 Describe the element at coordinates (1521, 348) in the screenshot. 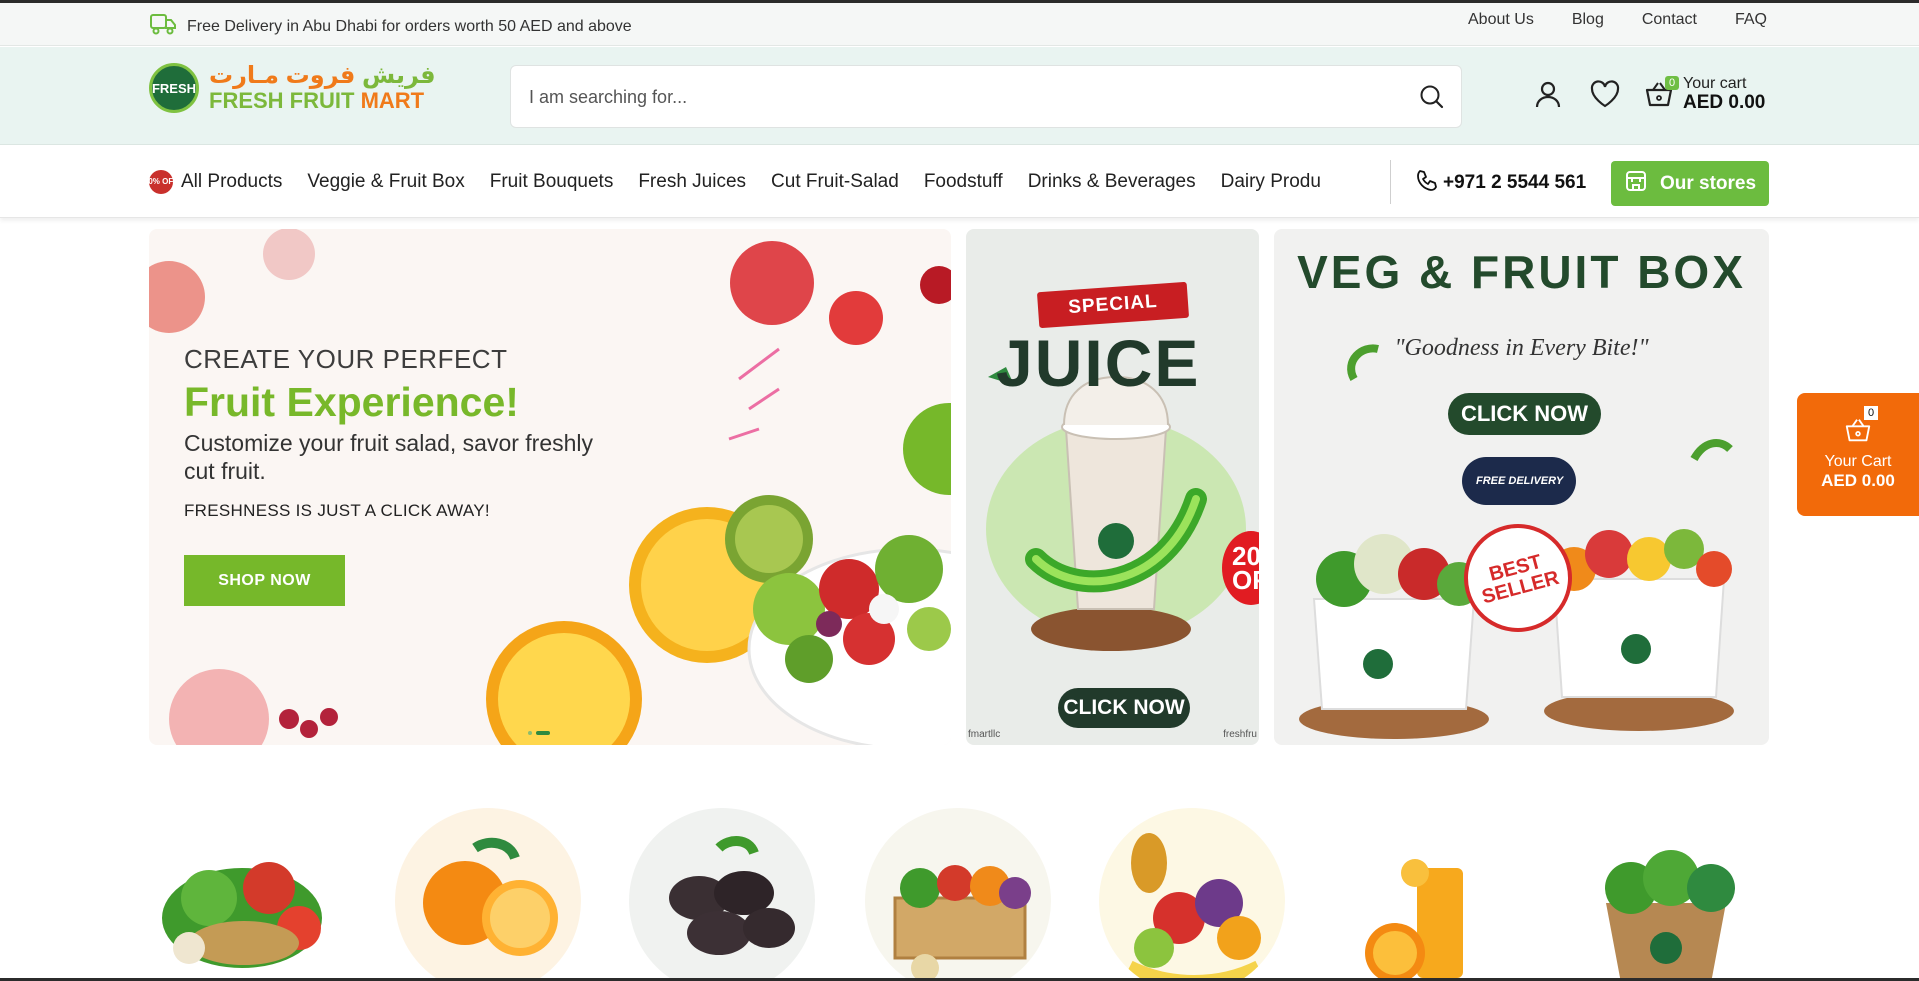

I see `box-tagline: "Goodness in Every Bite!"` at that location.